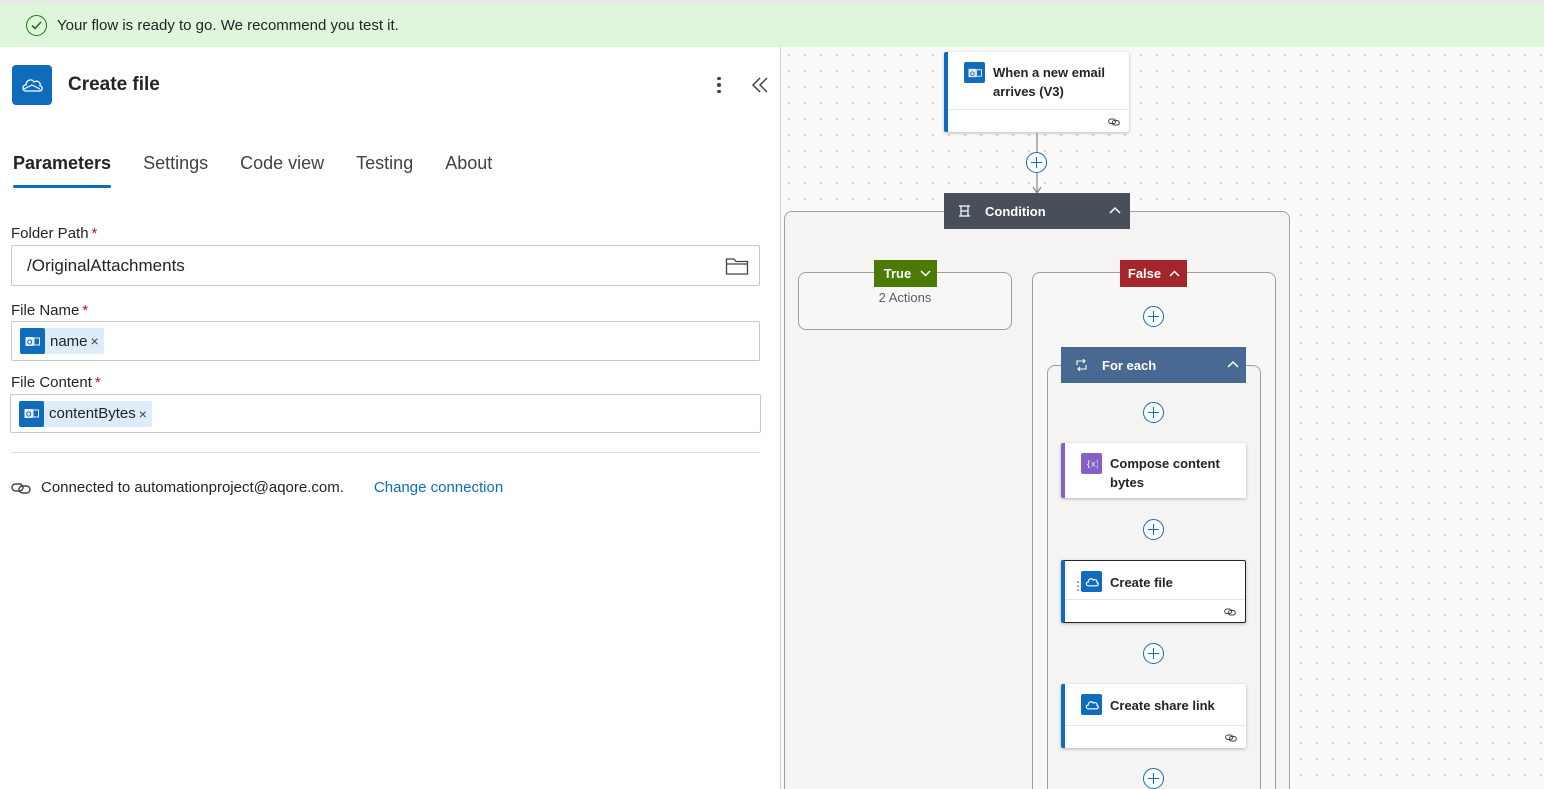 The width and height of the screenshot is (1544, 789). Describe the element at coordinates (1162, 705) in the screenshot. I see `create-share-link-title: Create share link` at that location.